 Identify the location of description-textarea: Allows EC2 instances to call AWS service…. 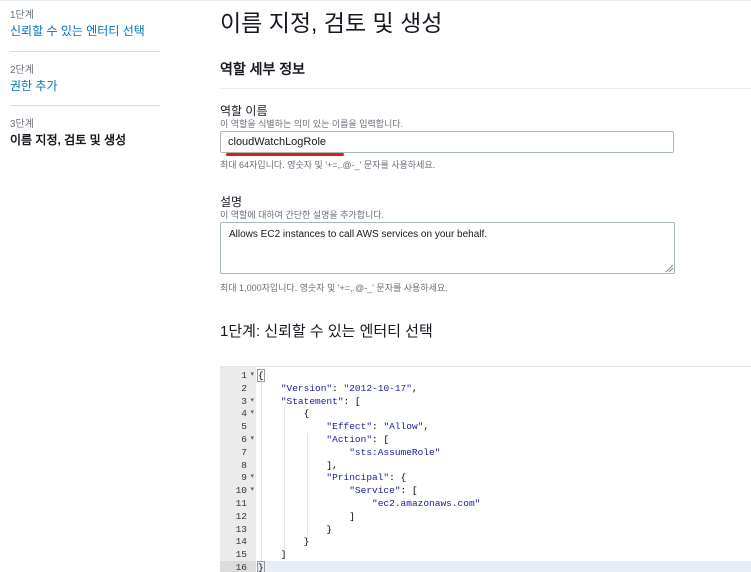
(447, 248).